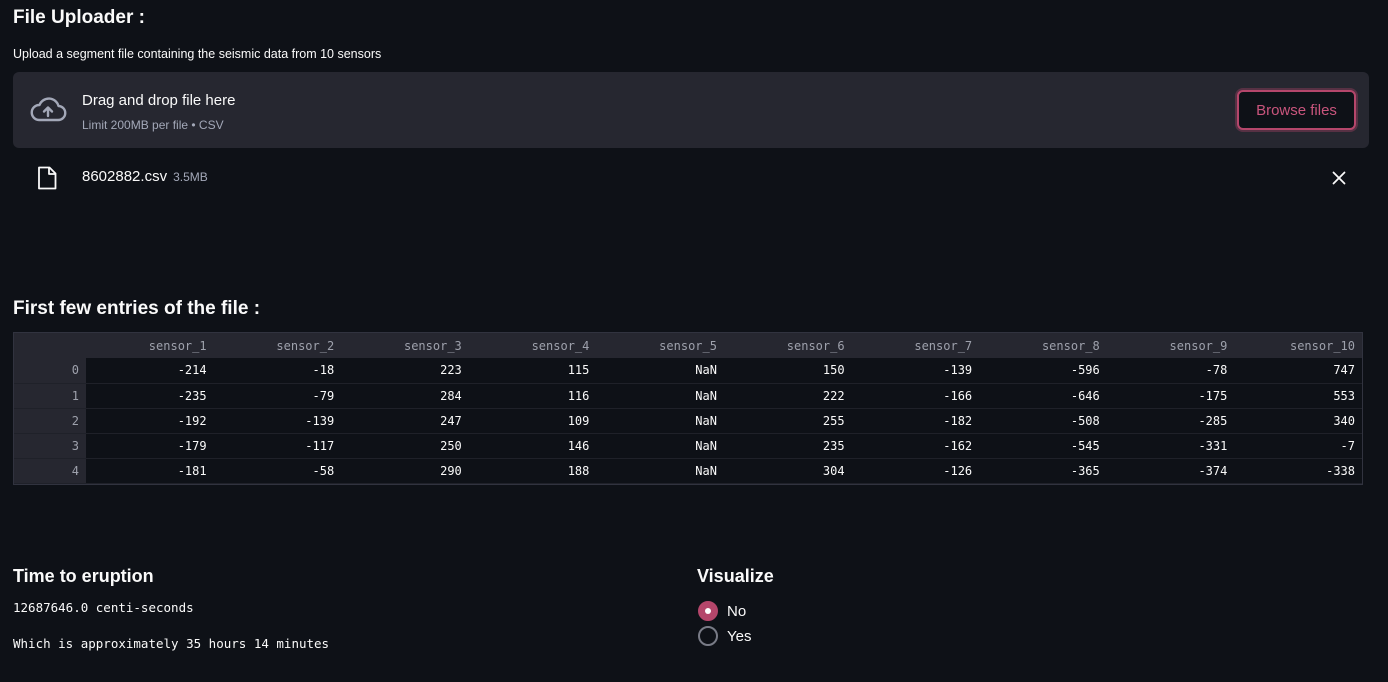 Image resolution: width=1388 pixels, height=682 pixels. Describe the element at coordinates (47, 178) in the screenshot. I see `file-icon` at that location.